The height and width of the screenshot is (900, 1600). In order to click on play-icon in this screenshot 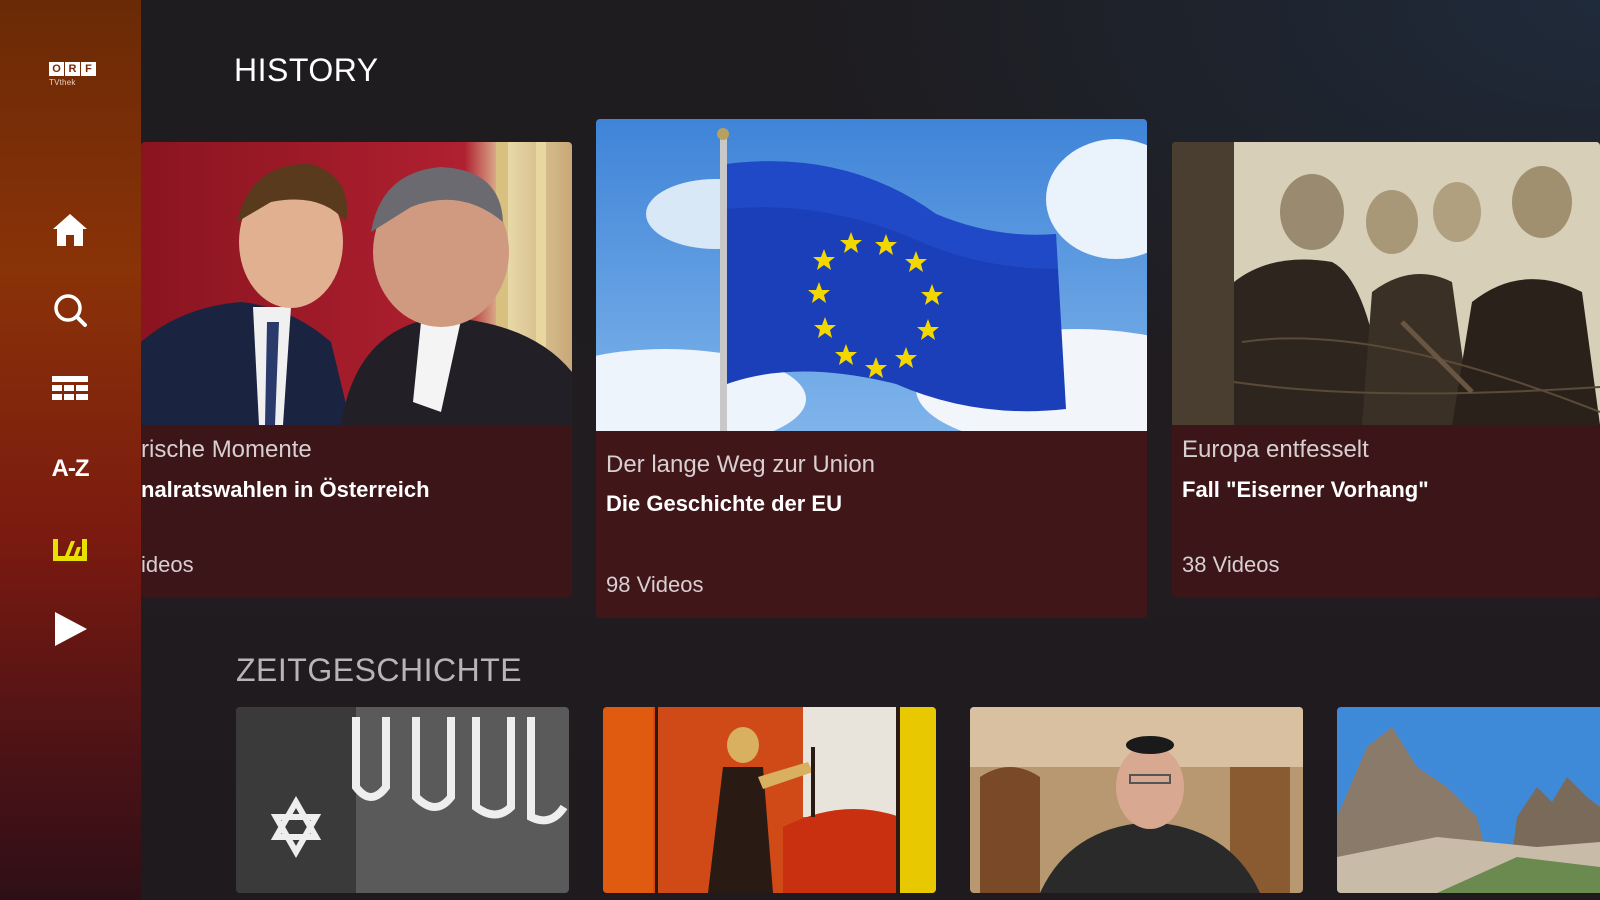, I will do `click(71, 629)`.